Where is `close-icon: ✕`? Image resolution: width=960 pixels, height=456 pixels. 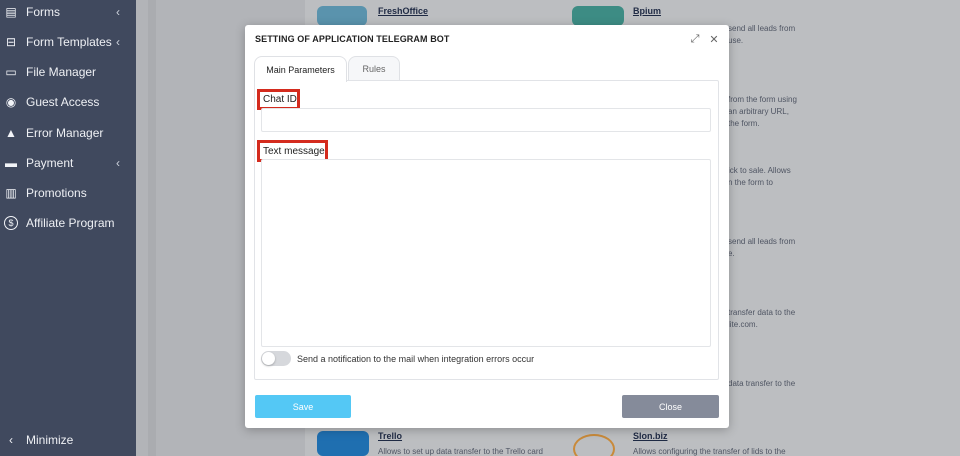 close-icon: ✕ is located at coordinates (714, 39).